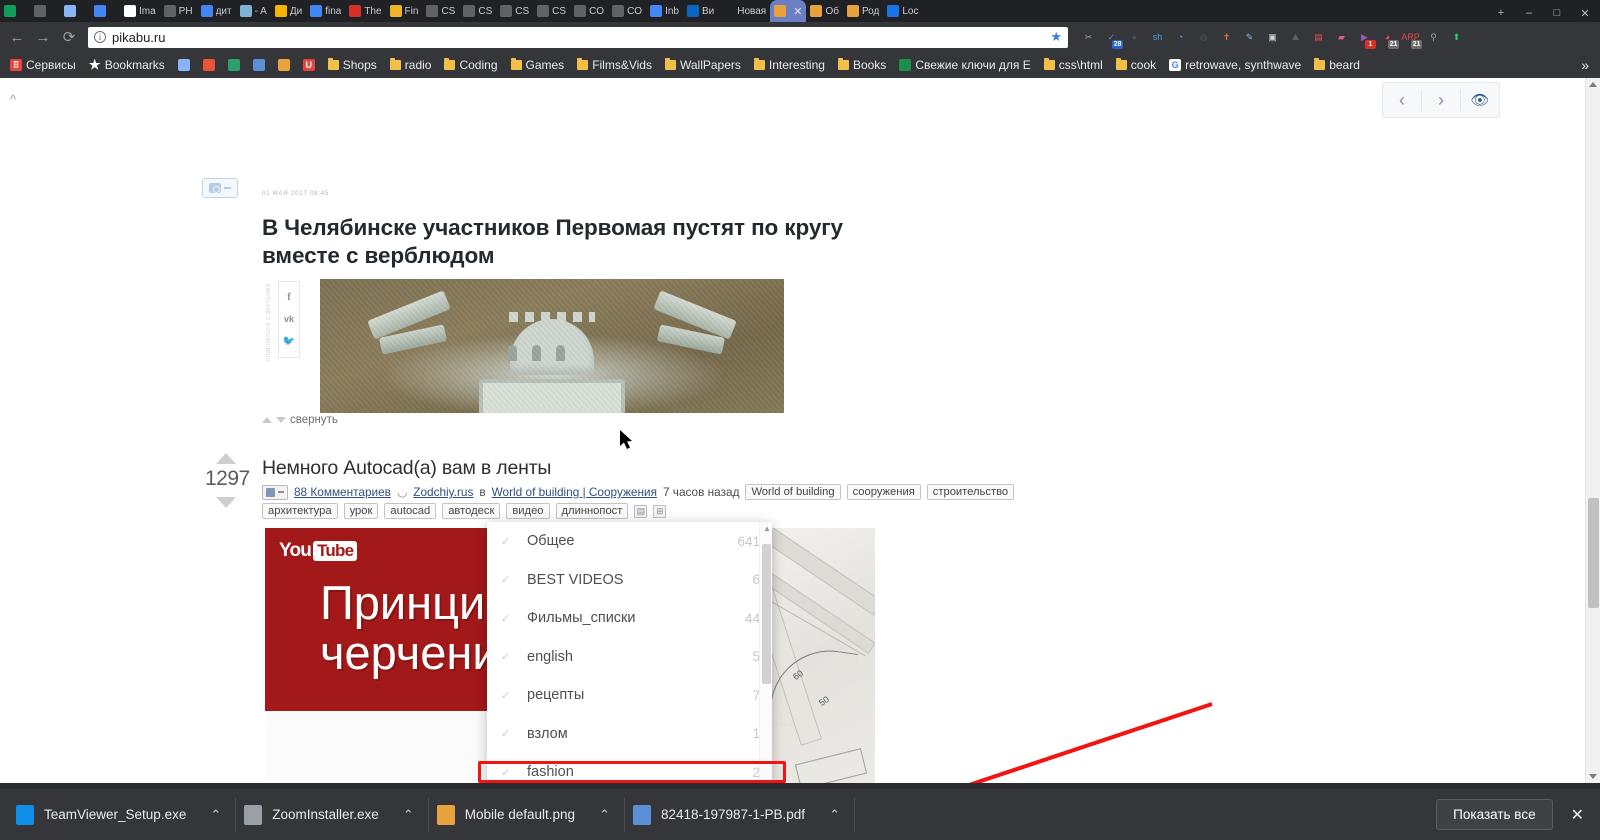 The height and width of the screenshot is (840, 1600). Describe the element at coordinates (300, 511) in the screenshot. I see `post-tag: архитектура` at that location.